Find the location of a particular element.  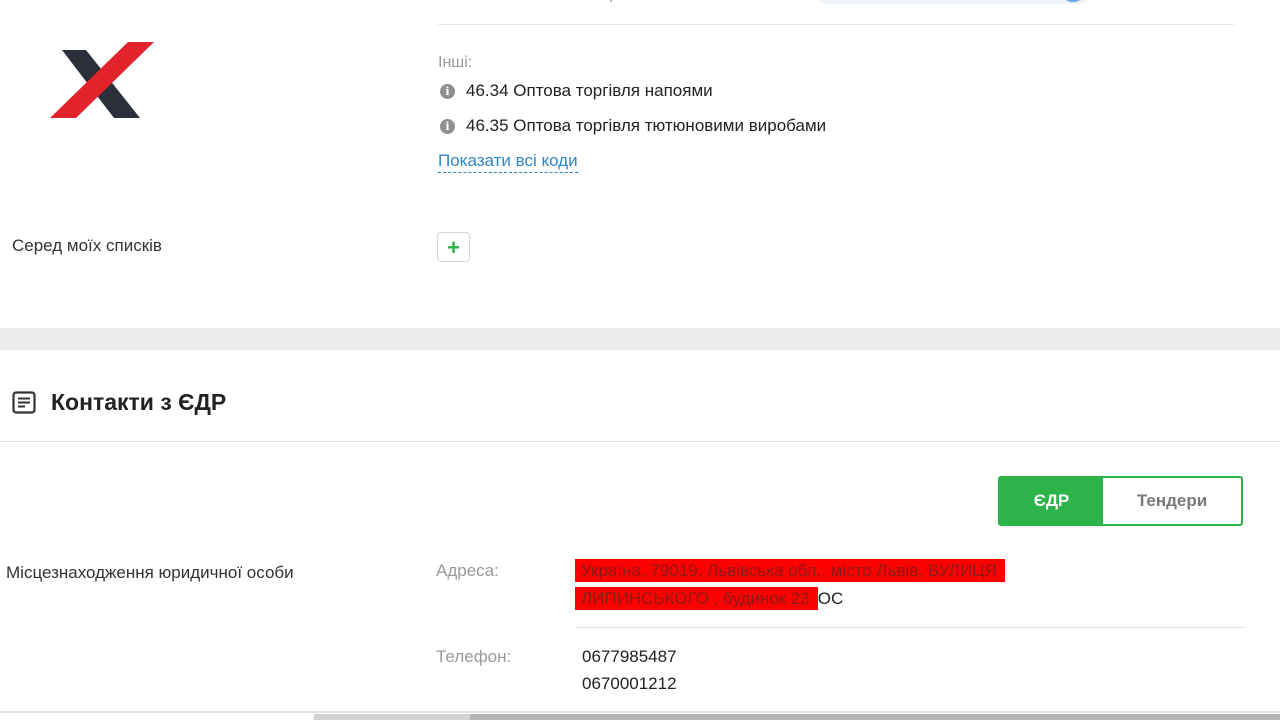

address-tail: ОС is located at coordinates (830, 598).